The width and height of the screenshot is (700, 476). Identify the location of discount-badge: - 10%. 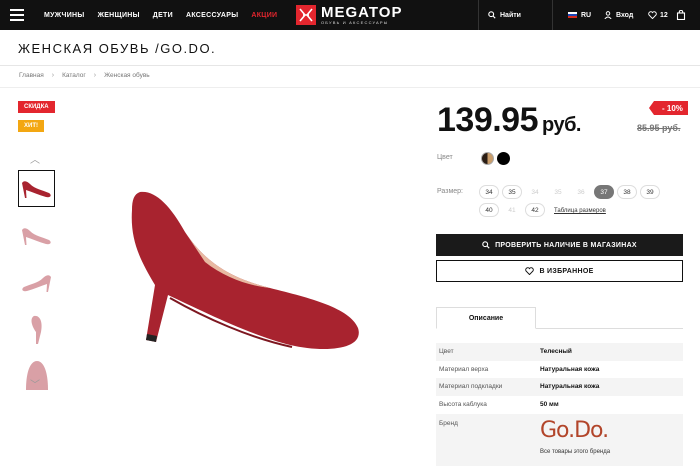
(668, 108).